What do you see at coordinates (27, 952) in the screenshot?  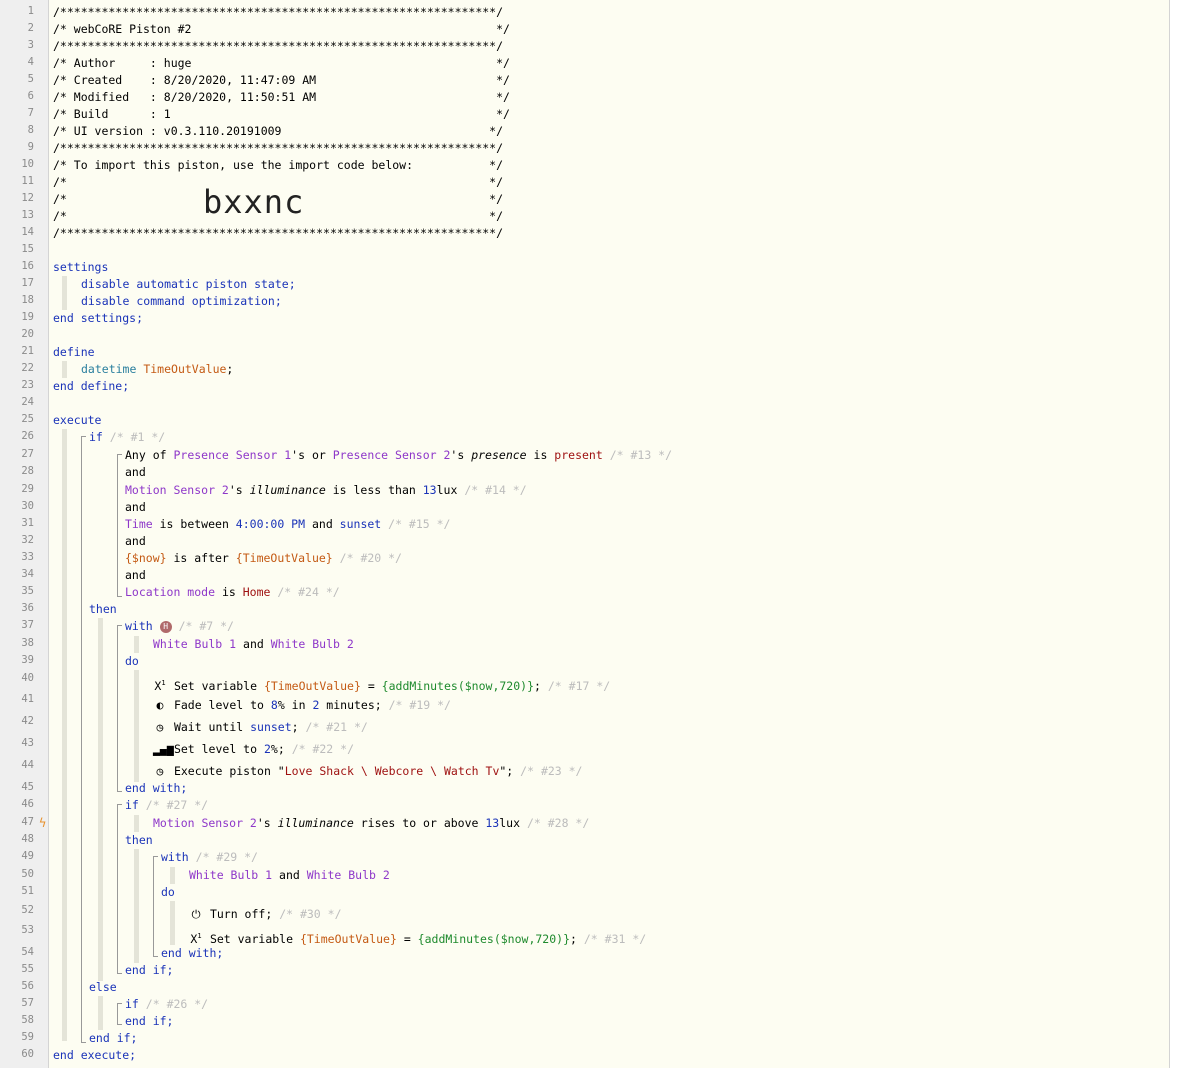 I see `line-number: 54` at bounding box center [27, 952].